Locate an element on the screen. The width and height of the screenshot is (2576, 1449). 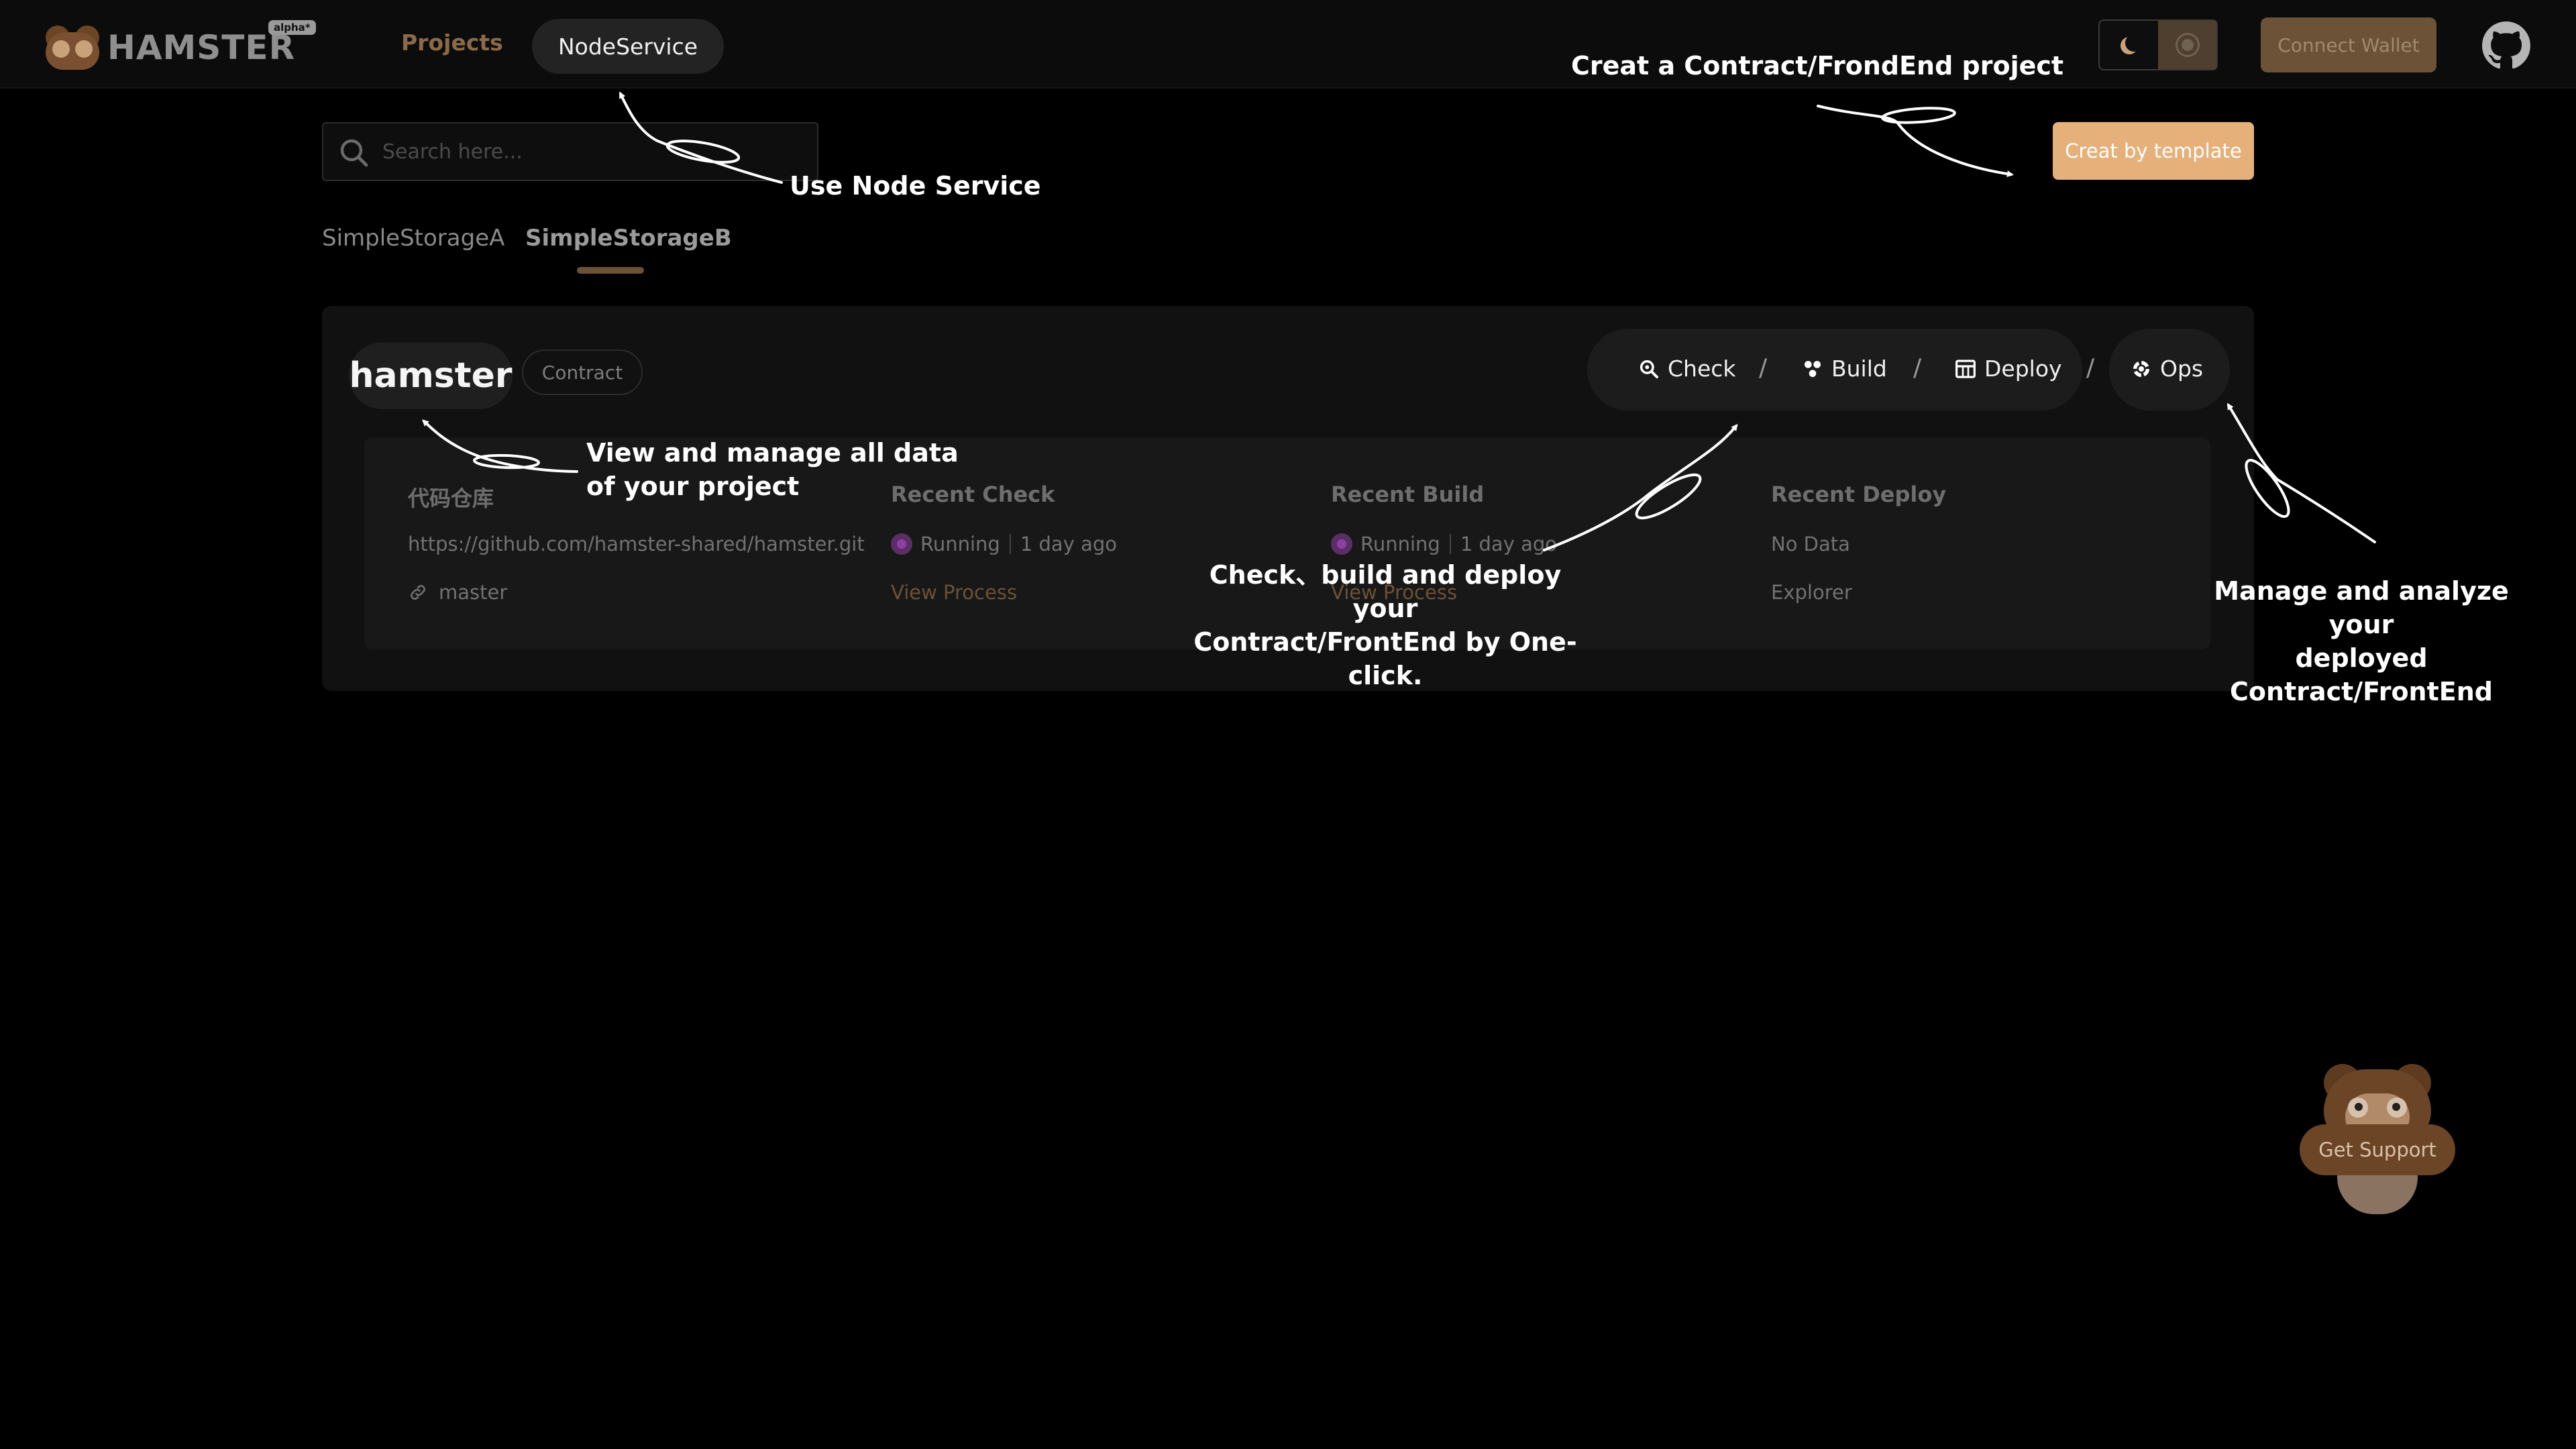
annotation-view-manage: View and manage all data of your project is located at coordinates (772, 469).